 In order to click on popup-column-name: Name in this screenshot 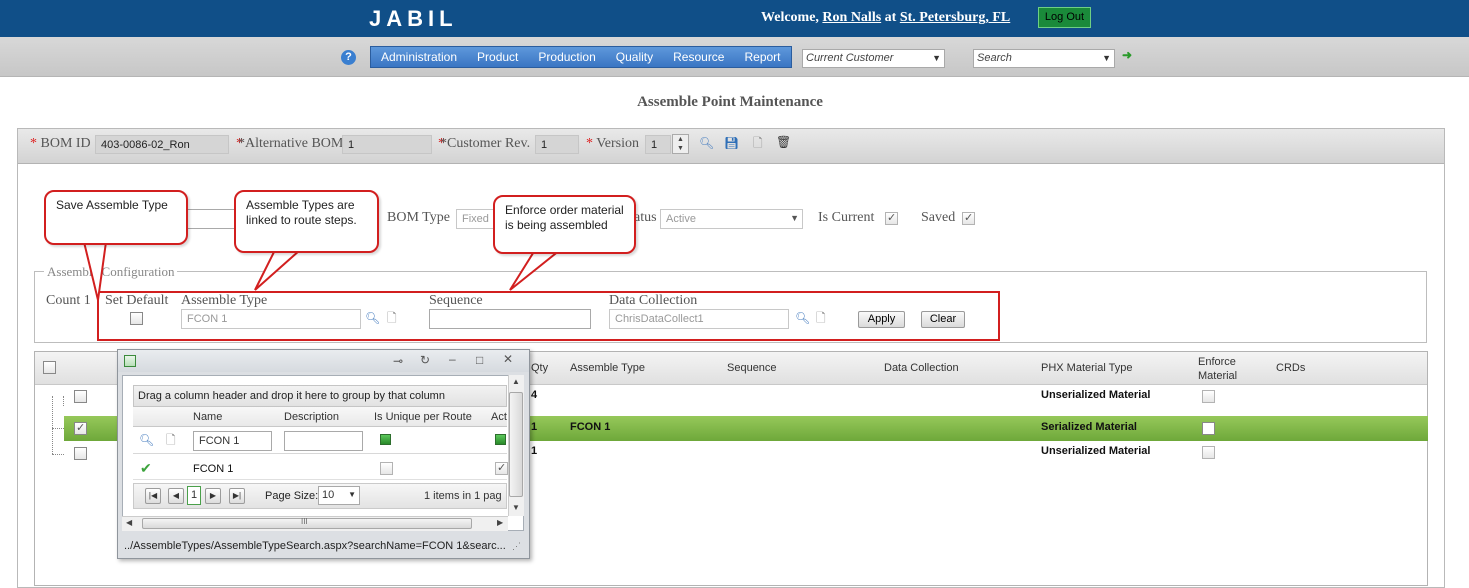, I will do `click(207, 417)`.